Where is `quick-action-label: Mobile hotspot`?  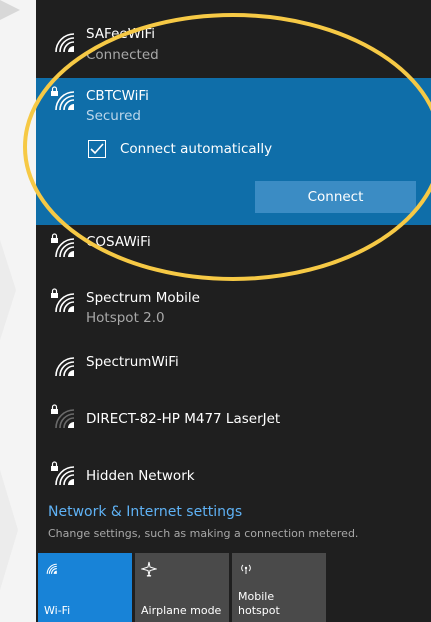
quick-action-label: Mobile hotspot is located at coordinates (259, 604).